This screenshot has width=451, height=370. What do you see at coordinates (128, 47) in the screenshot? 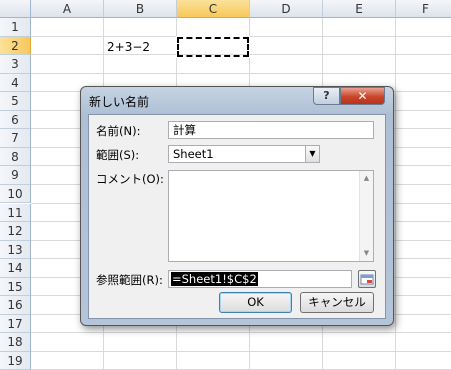
I see `cell-b2: 2+3−2` at bounding box center [128, 47].